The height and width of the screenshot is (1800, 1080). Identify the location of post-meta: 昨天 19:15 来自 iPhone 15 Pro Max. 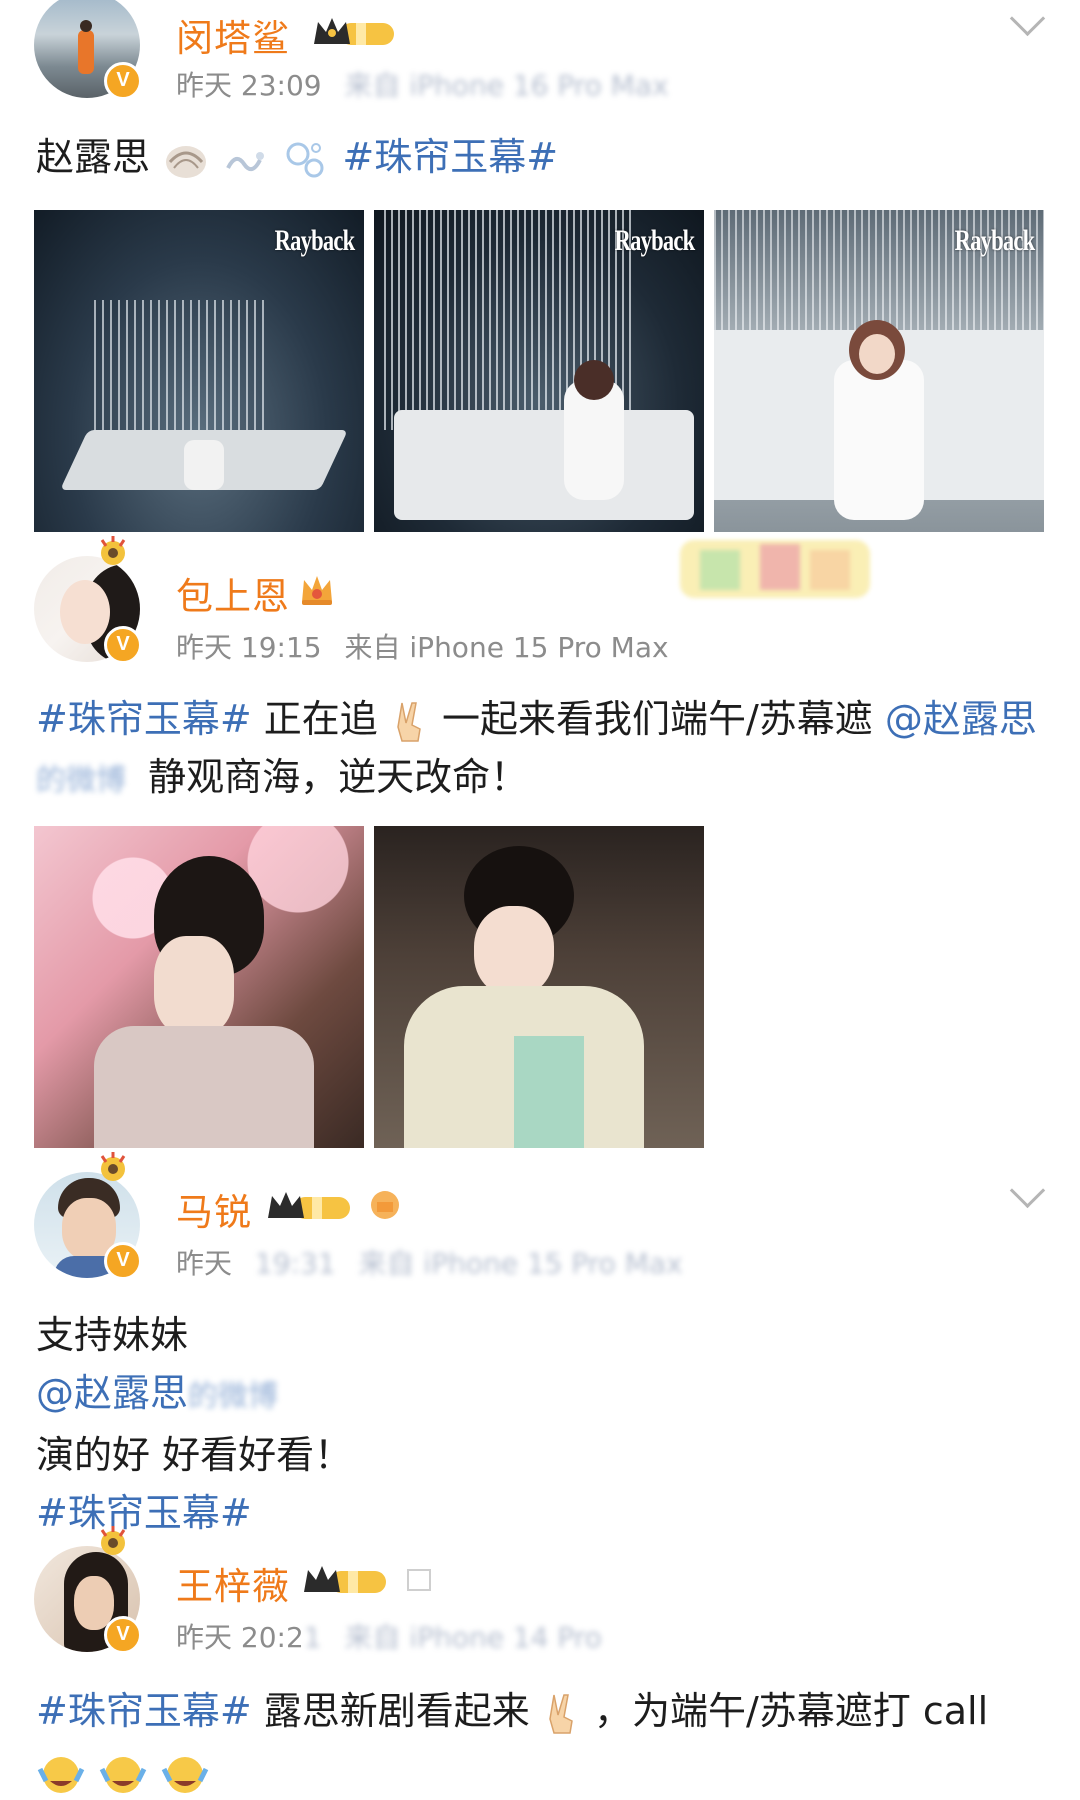
(422, 646).